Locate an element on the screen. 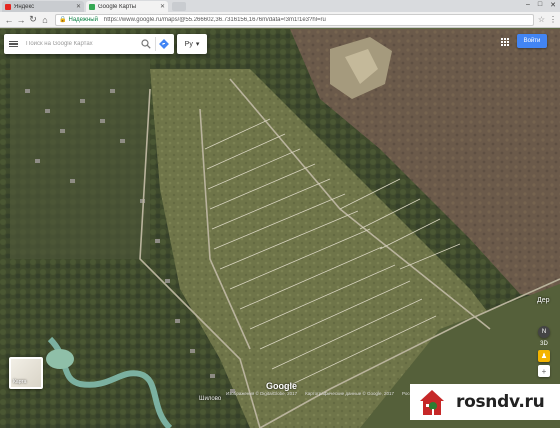 This screenshot has height=428, width=560. window-controls: – □ ✕ is located at coordinates (541, 5).